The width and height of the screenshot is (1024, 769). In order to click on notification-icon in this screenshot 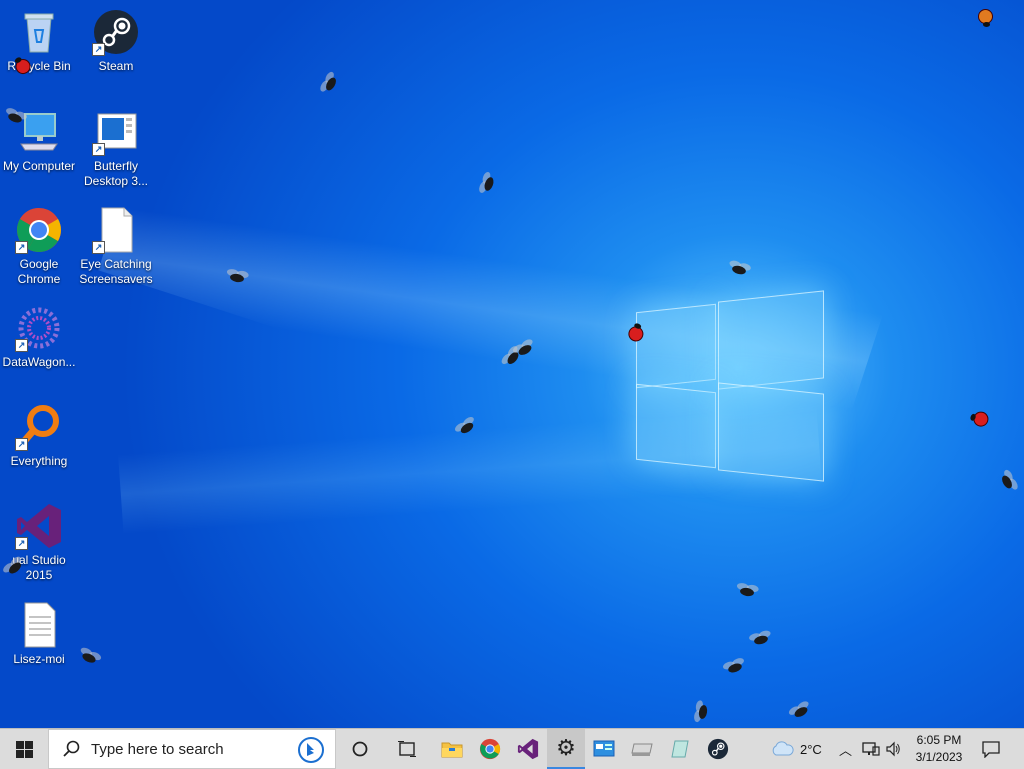, I will do `click(991, 749)`.